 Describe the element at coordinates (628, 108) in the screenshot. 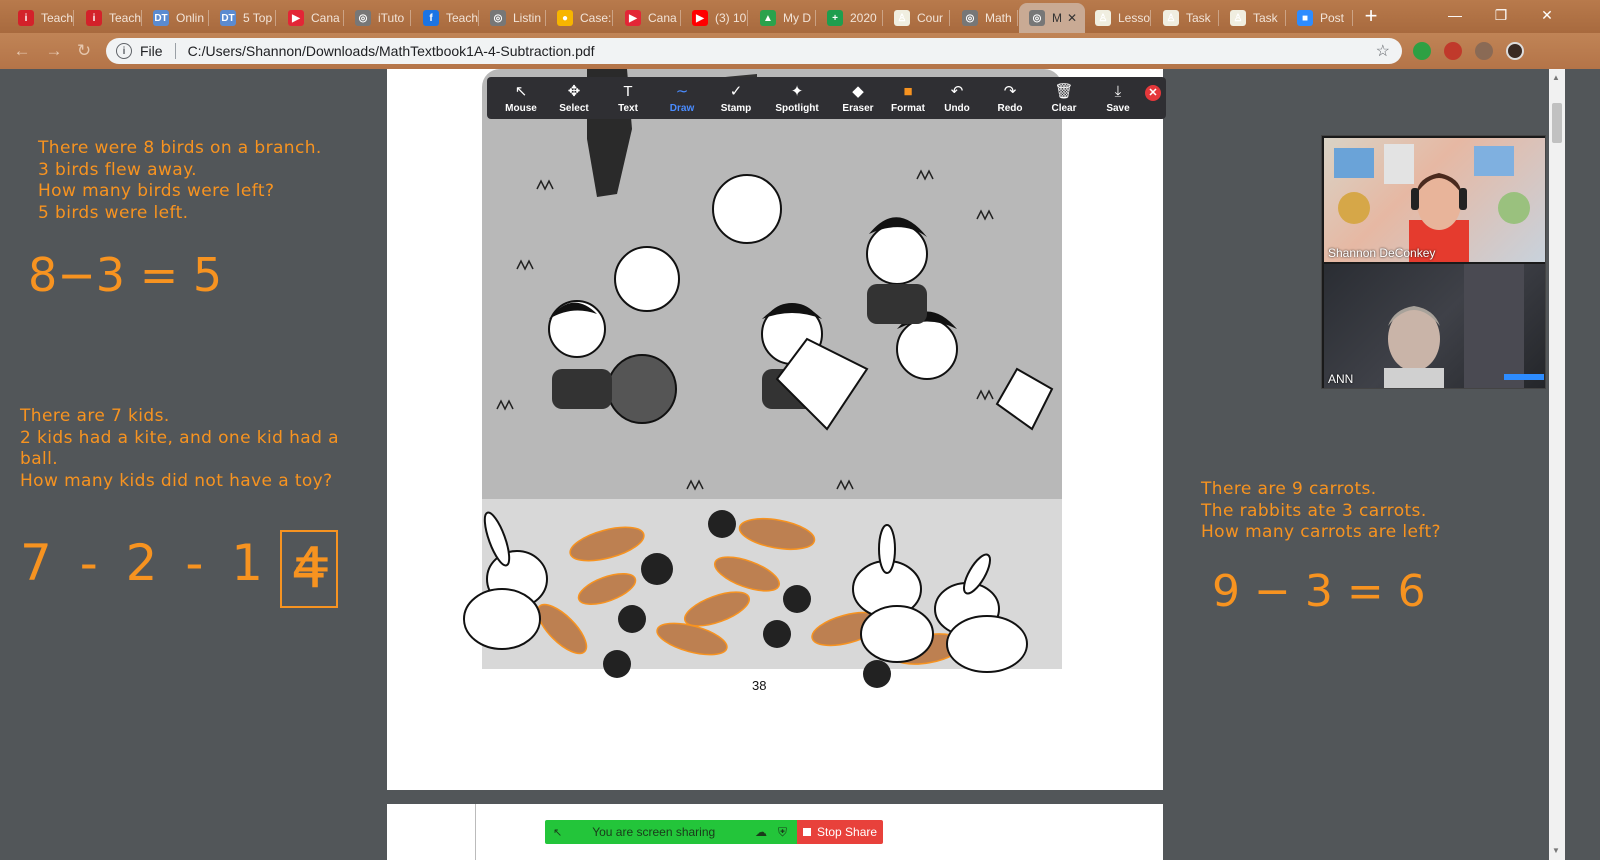

I see `tool-label: Text` at that location.